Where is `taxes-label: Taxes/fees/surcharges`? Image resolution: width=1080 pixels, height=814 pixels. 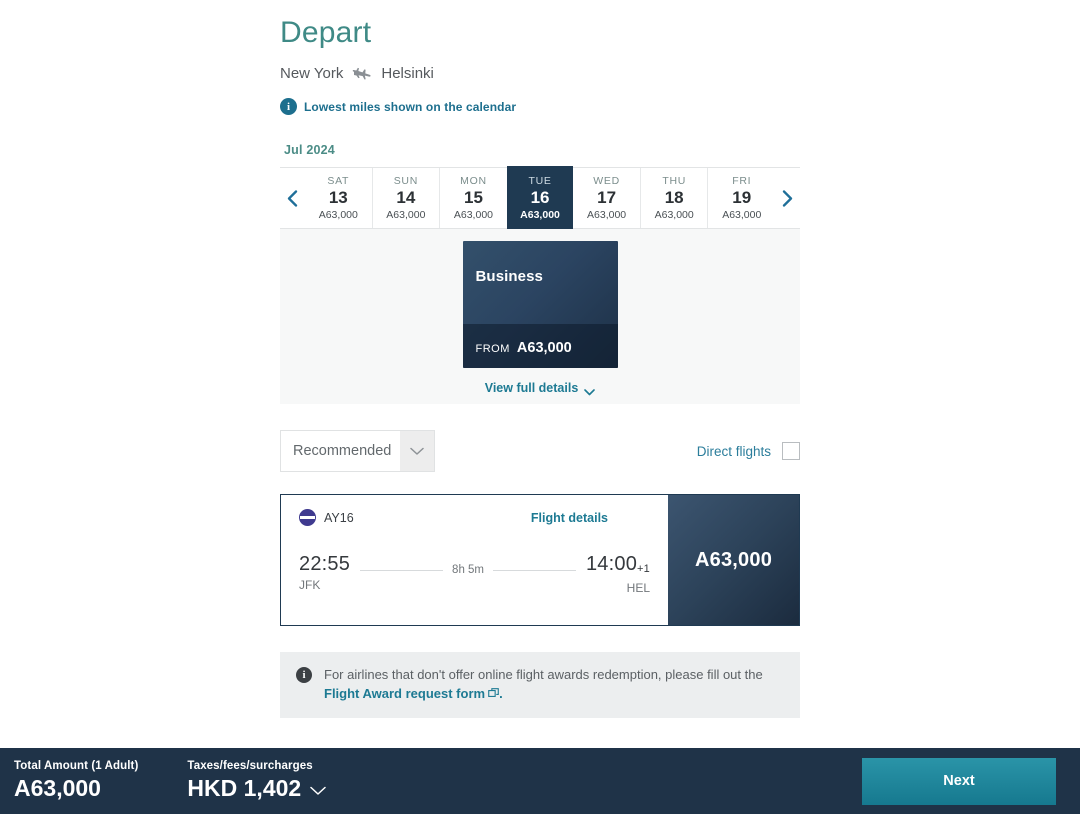 taxes-label: Taxes/fees/surcharges is located at coordinates (250, 766).